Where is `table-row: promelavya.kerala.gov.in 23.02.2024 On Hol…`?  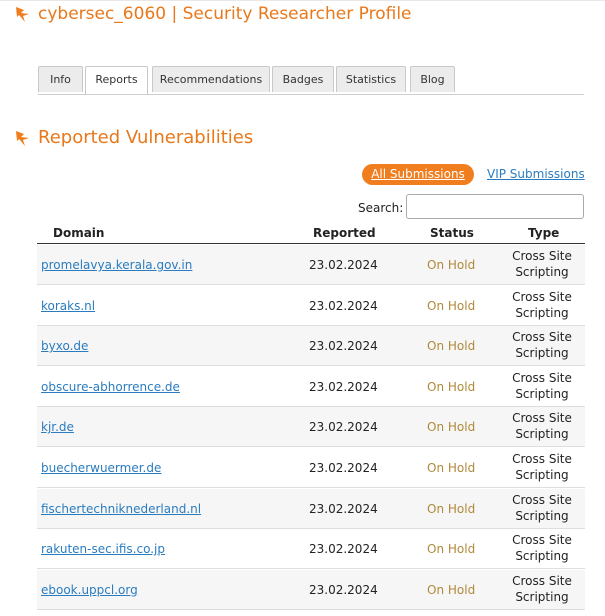
table-row: promelavya.kerala.gov.in 23.02.2024 On Hol… is located at coordinates (311, 265).